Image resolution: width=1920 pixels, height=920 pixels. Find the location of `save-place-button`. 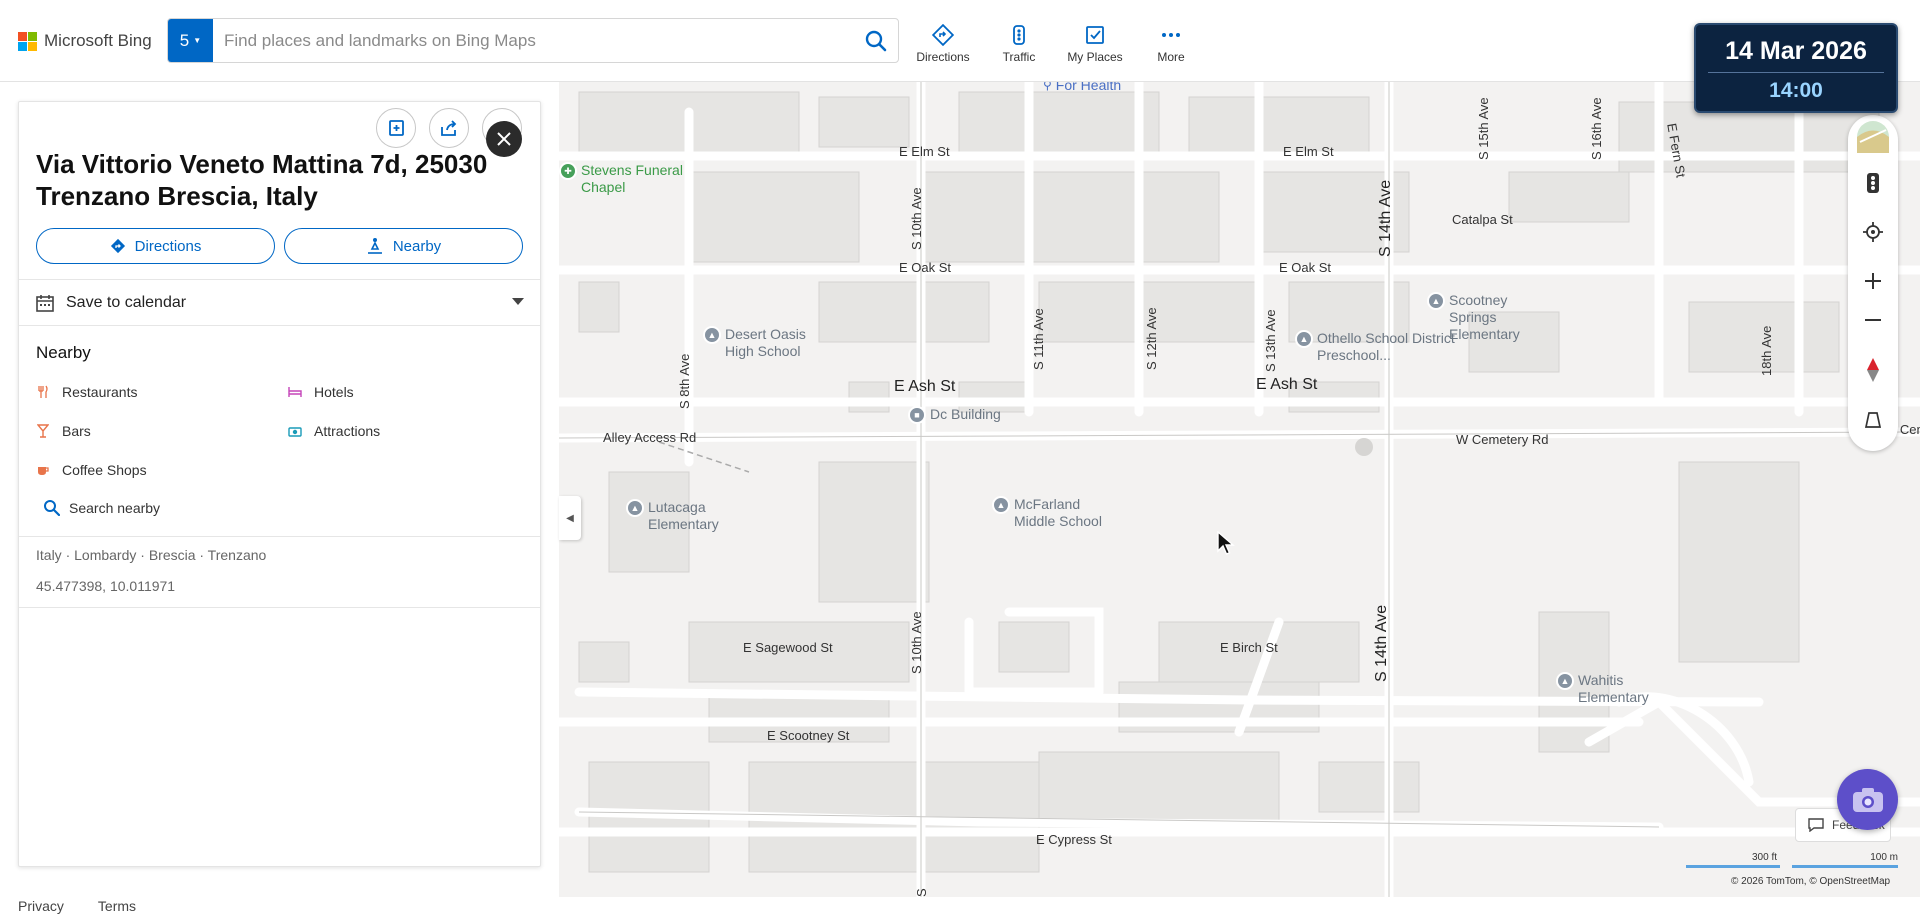

save-place-button is located at coordinates (396, 128).